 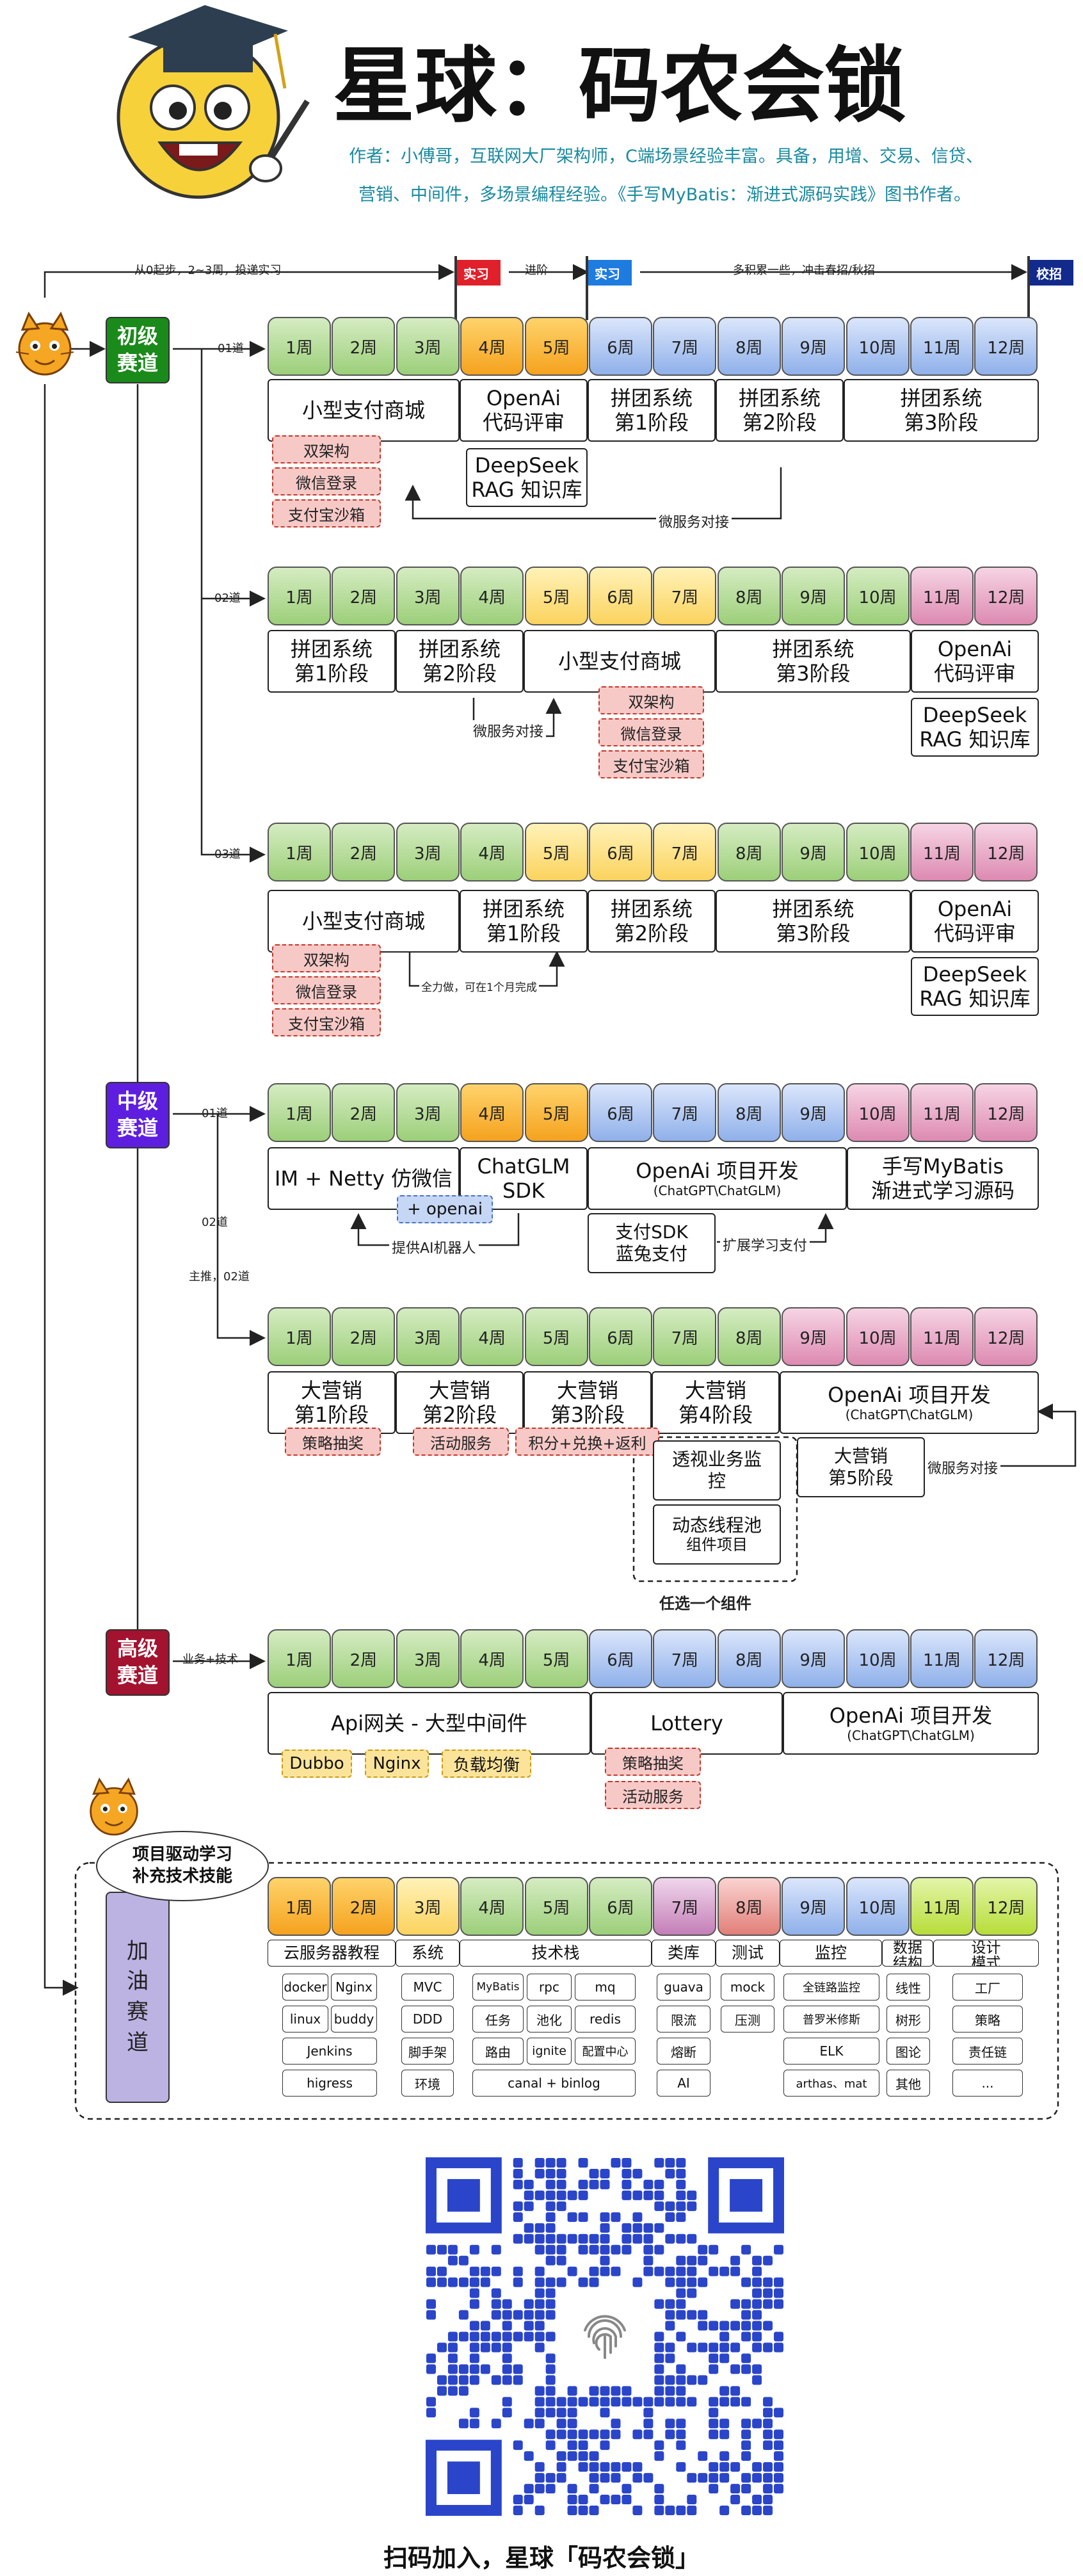 I want to click on j2-week-8: 8周, so click(x=749, y=596).